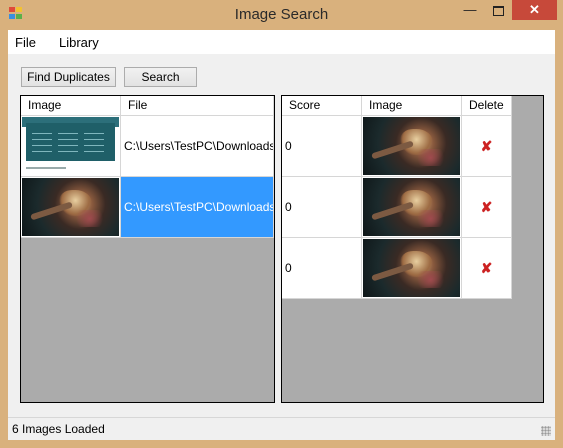  What do you see at coordinates (281, 15) in the screenshot?
I see `title-bar: Image Search — ✕` at bounding box center [281, 15].